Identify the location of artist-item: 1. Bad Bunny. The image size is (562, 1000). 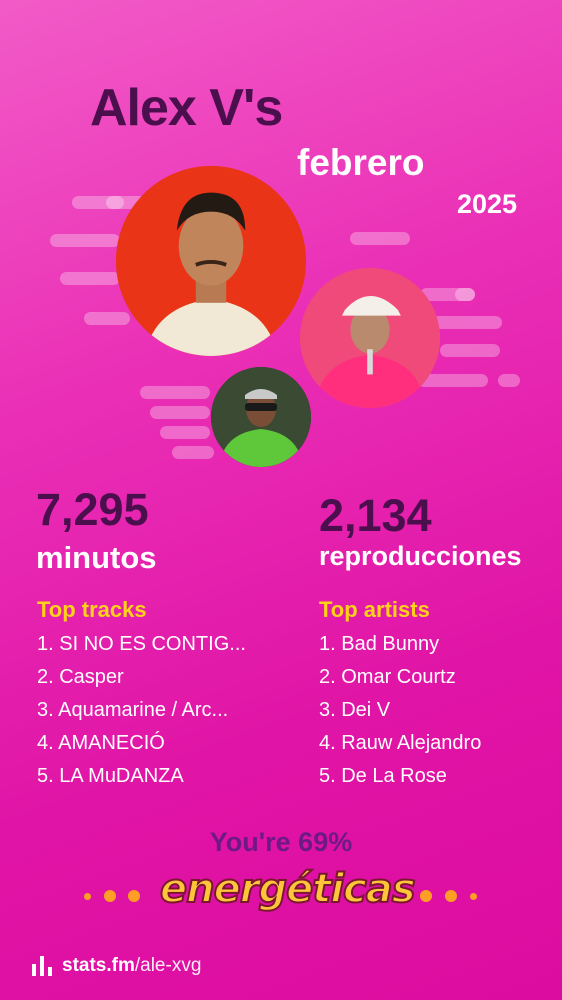
(379, 644).